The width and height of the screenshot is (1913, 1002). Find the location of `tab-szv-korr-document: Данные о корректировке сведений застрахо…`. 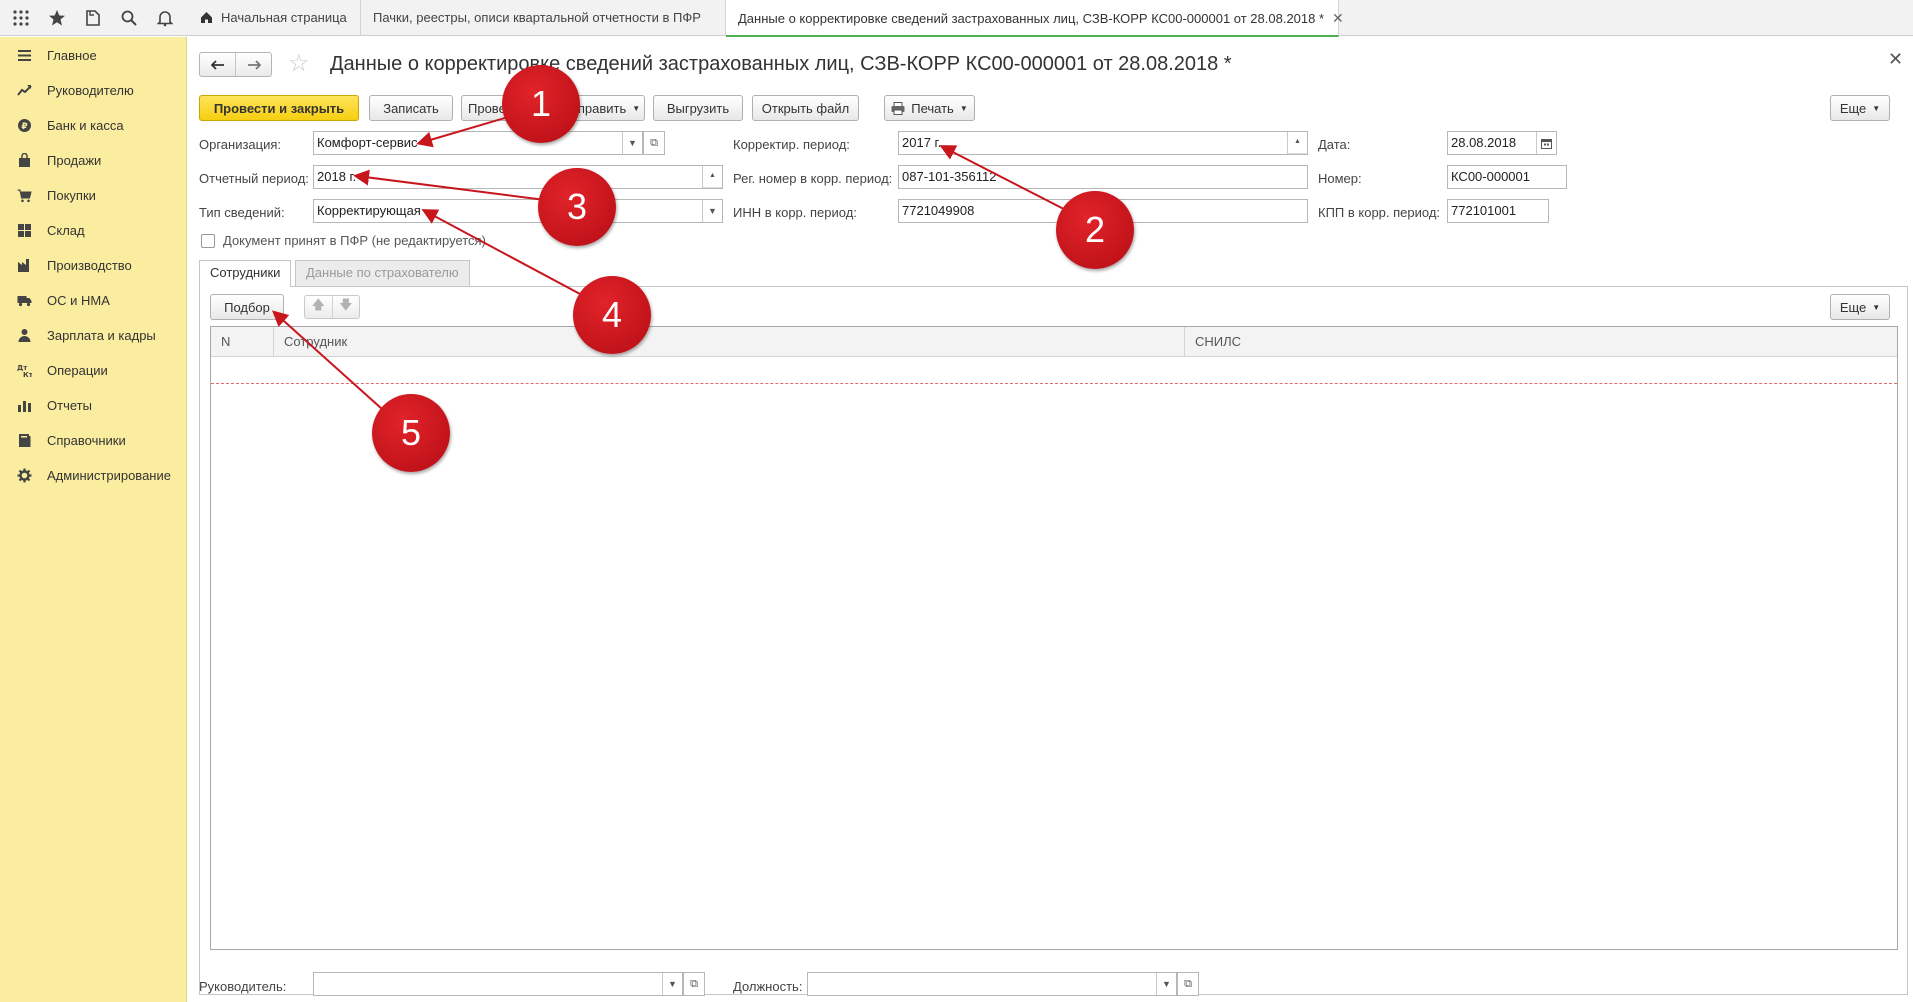

tab-szv-korr-document: Данные о корректировке сведений застрахо… is located at coordinates (1035, 18).